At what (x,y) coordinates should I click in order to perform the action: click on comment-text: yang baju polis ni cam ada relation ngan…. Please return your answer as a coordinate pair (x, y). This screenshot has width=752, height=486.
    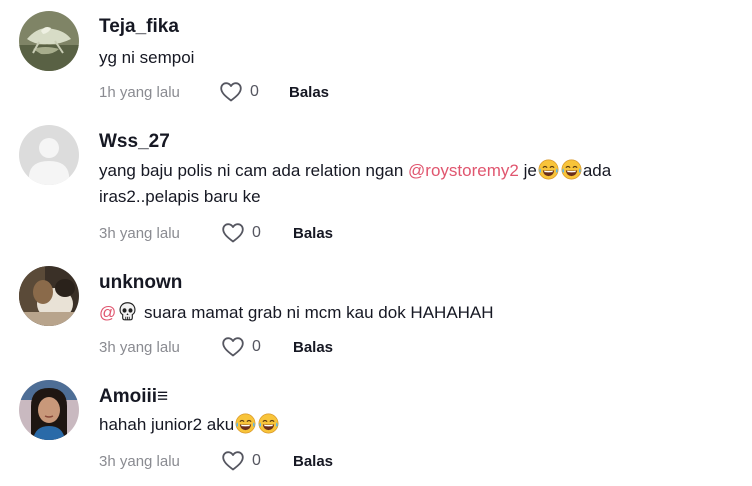
    Looking at the image, I should click on (409, 184).